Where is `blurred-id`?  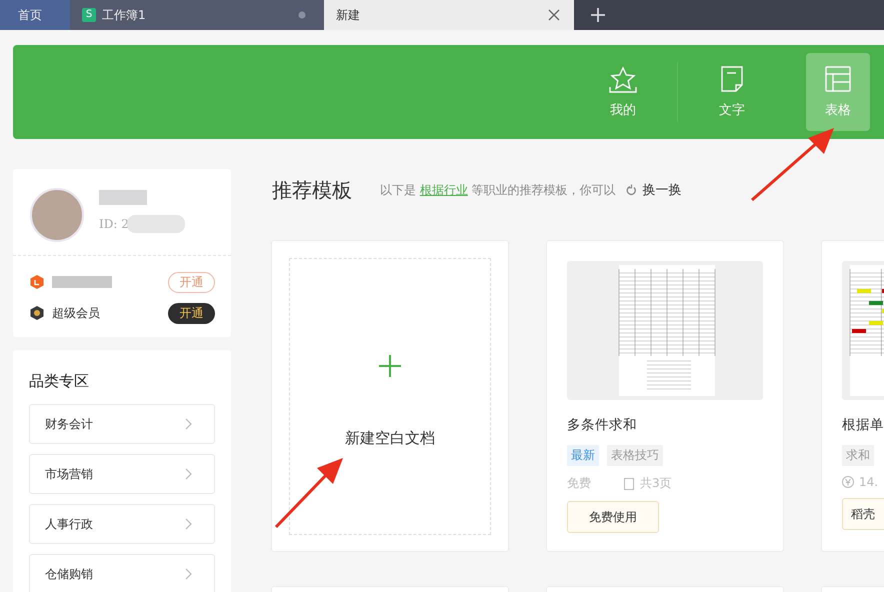 blurred-id is located at coordinates (155, 224).